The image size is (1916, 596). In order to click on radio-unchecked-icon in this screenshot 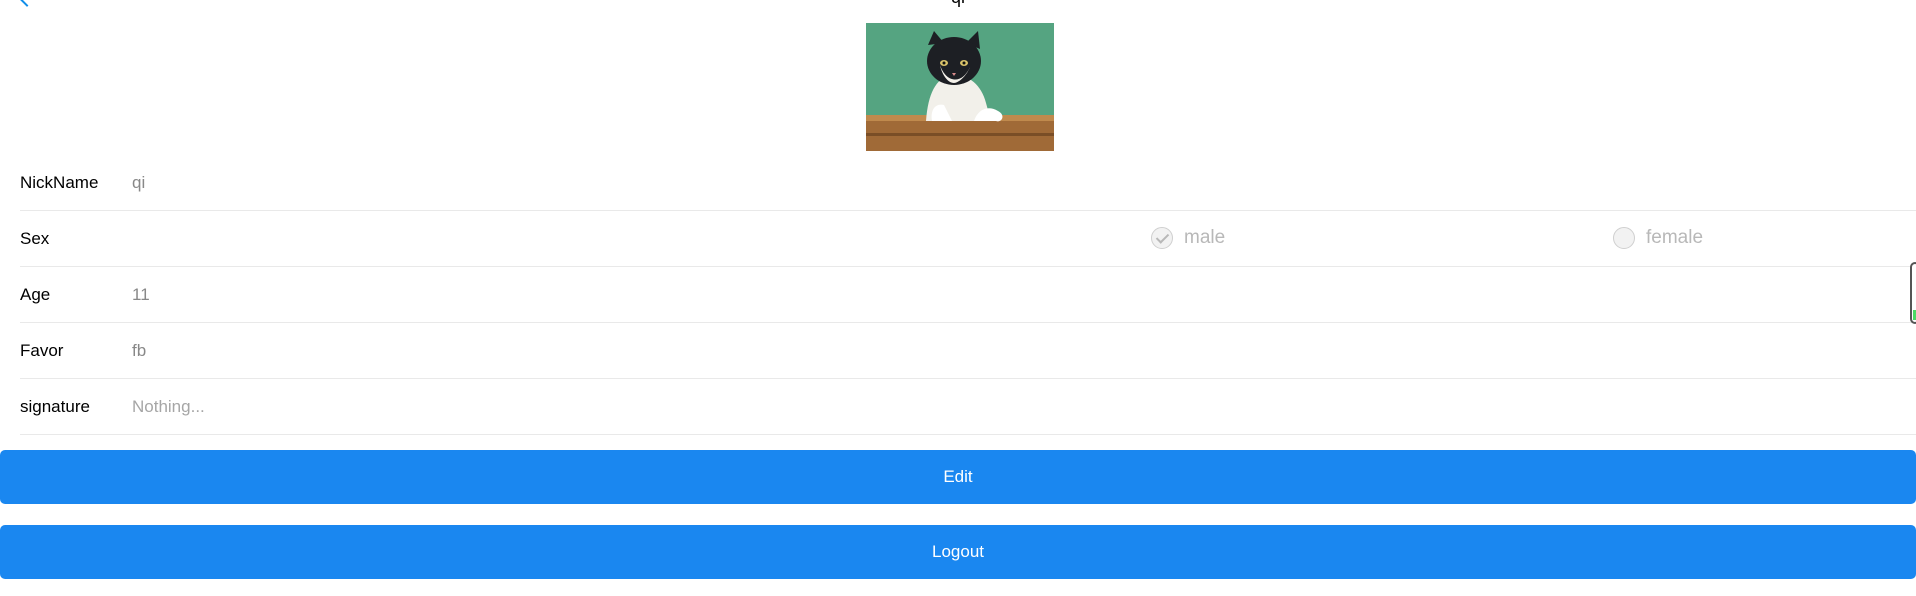, I will do `click(1624, 238)`.